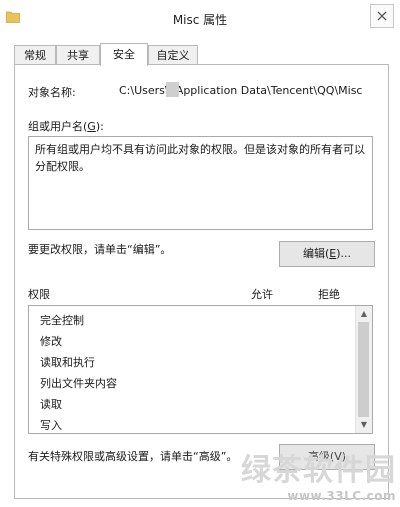 The width and height of the screenshot is (400, 507). Describe the element at coordinates (35, 55) in the screenshot. I see `tab-general: 常规` at that location.